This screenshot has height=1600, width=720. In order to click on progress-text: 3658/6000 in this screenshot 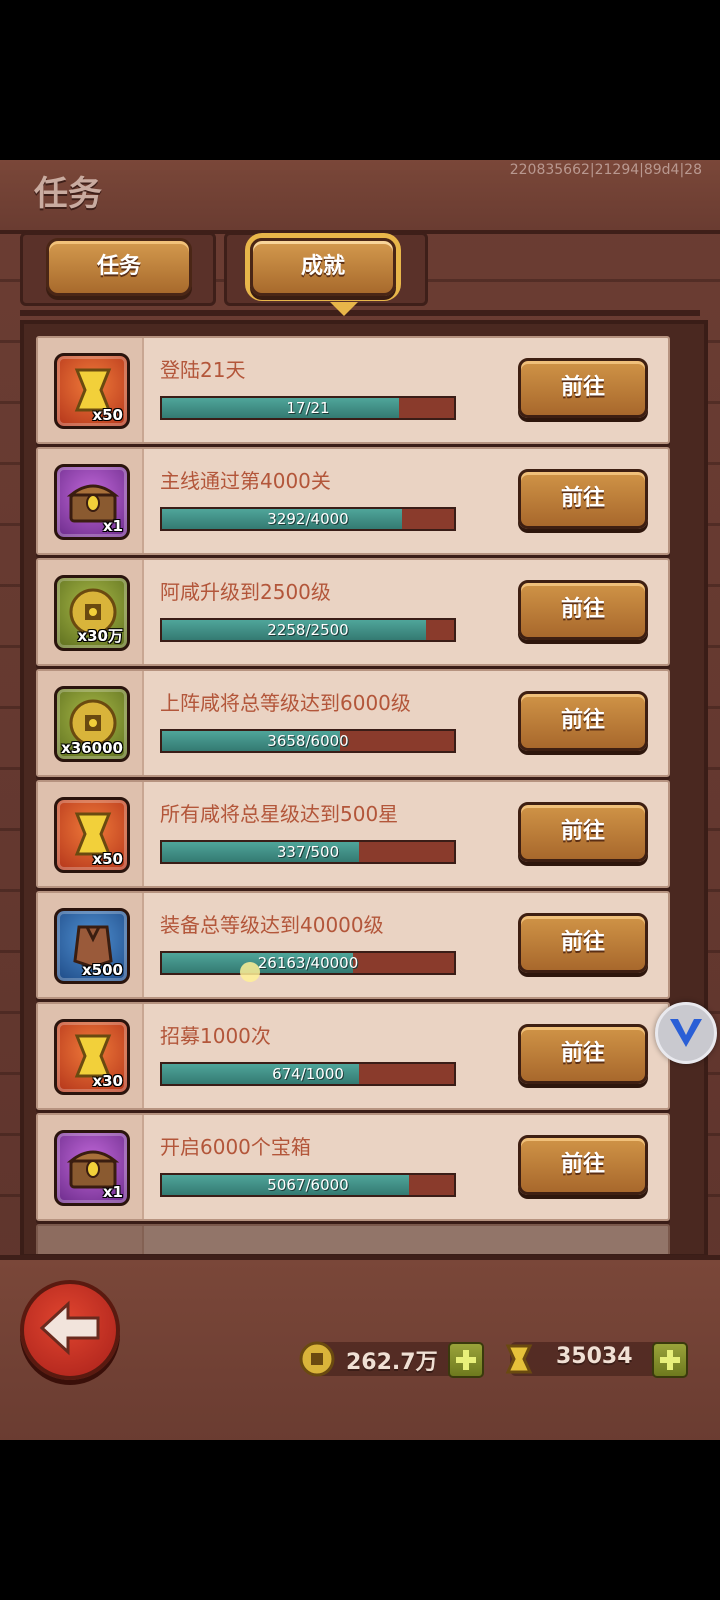, I will do `click(308, 741)`.